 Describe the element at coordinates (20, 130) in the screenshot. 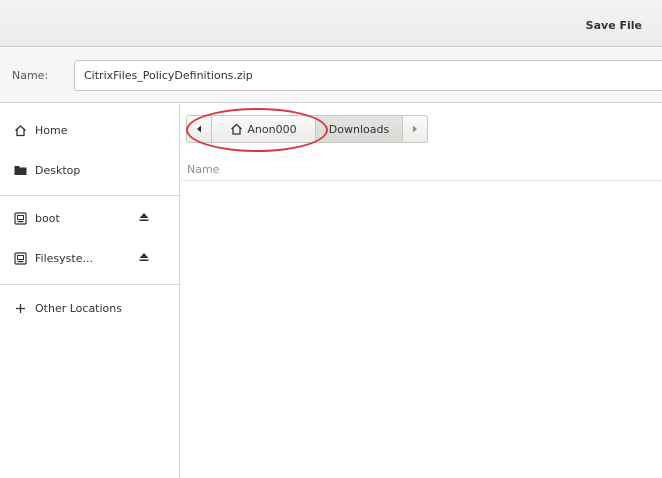

I see `home-icon` at that location.